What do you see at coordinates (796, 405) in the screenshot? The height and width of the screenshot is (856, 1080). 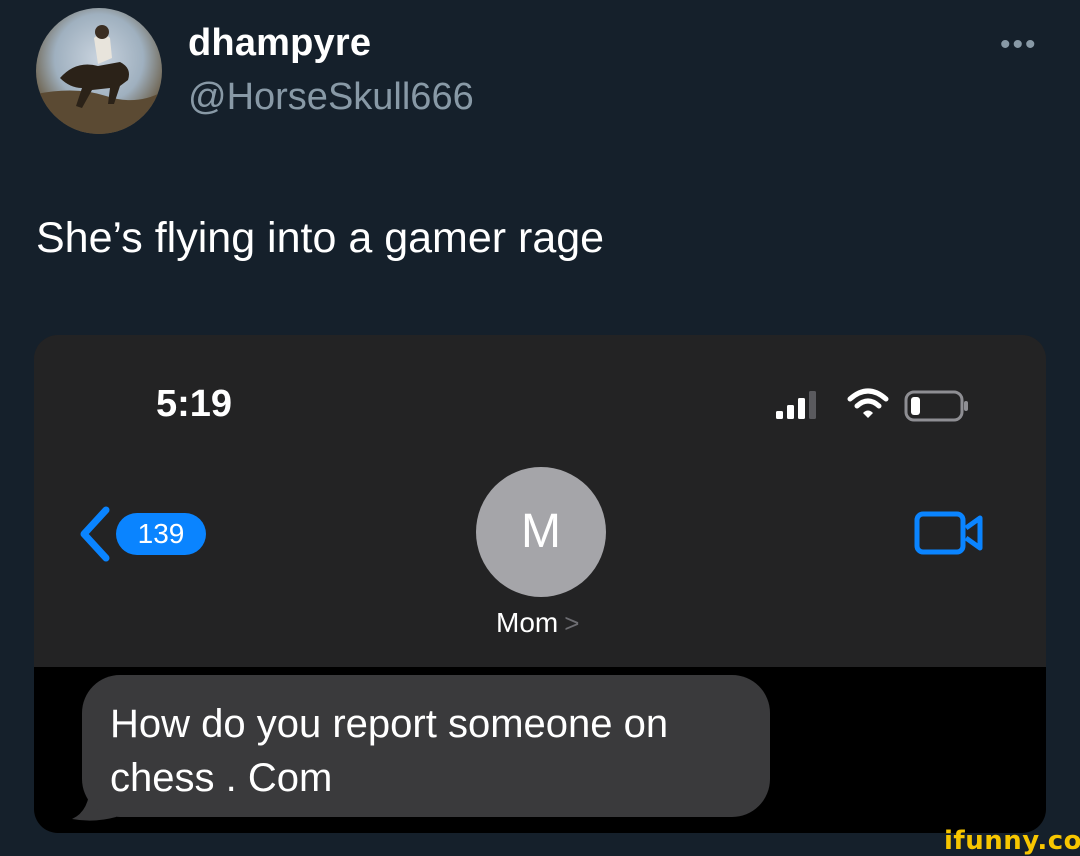 I see `signal-icon` at bounding box center [796, 405].